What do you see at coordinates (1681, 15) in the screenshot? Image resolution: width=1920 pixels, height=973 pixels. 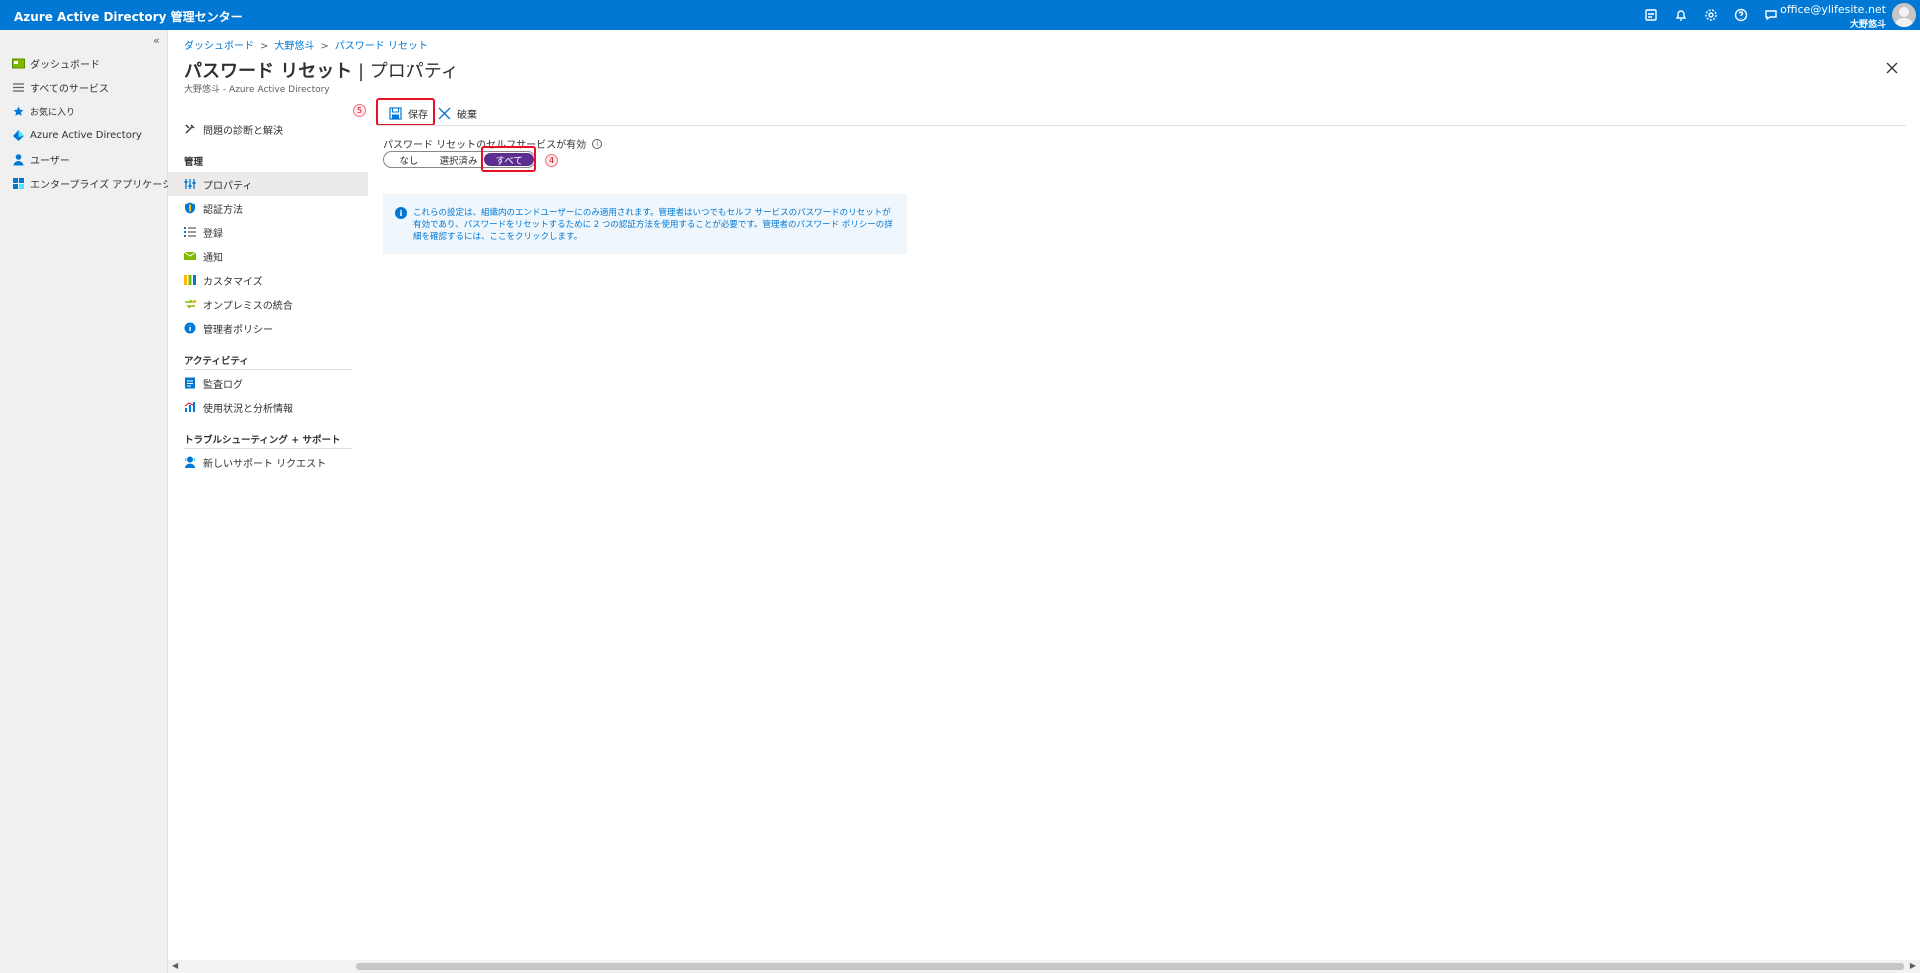 I see `bell-icon` at bounding box center [1681, 15].